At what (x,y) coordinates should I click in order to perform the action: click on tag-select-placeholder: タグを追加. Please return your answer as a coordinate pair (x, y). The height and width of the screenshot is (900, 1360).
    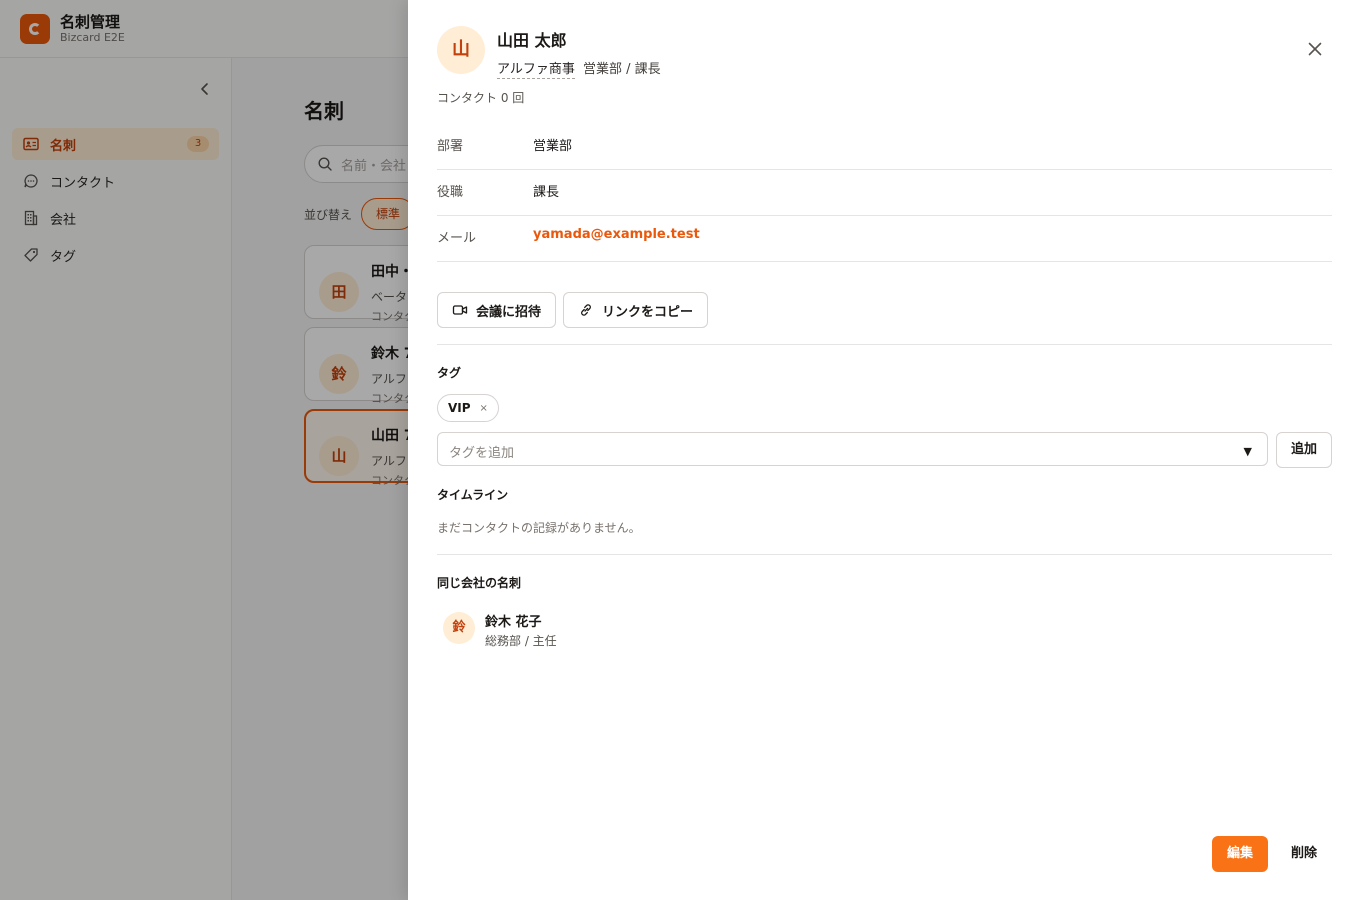
    Looking at the image, I should click on (482, 453).